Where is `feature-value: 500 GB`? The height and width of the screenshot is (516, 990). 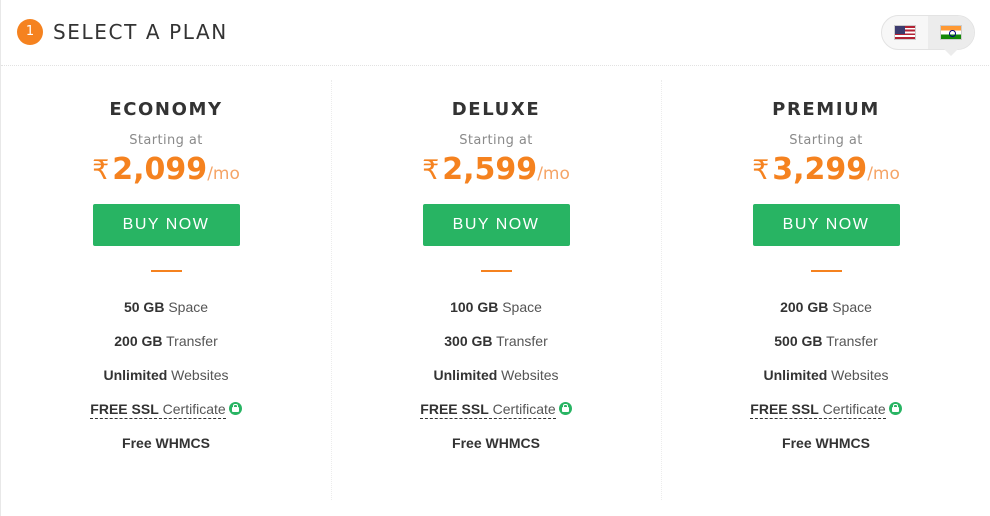
feature-value: 500 GB is located at coordinates (798, 341).